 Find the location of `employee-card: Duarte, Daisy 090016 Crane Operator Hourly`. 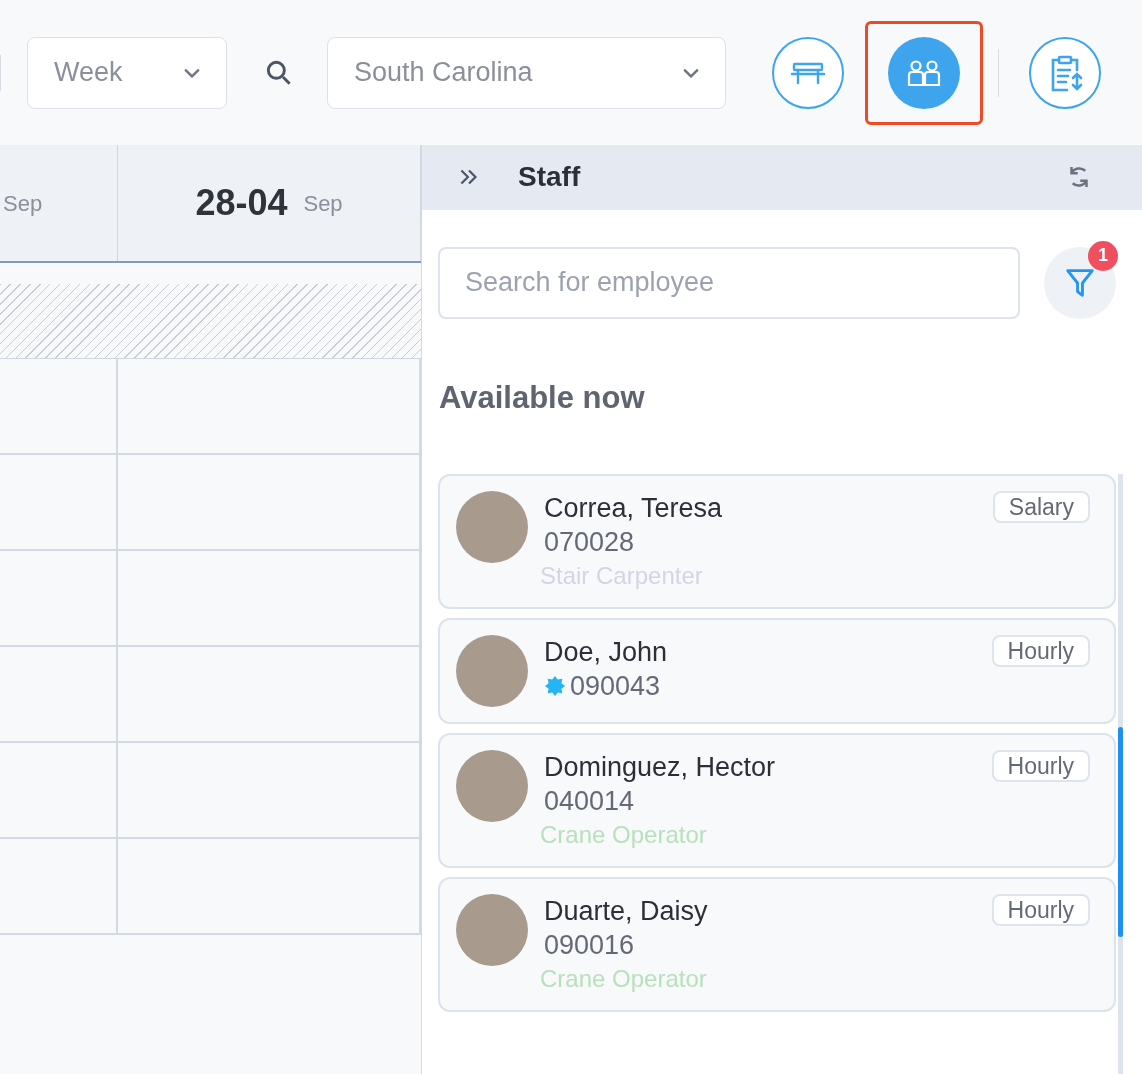

employee-card: Duarte, Daisy 090016 Crane Operator Hourly is located at coordinates (777, 944).